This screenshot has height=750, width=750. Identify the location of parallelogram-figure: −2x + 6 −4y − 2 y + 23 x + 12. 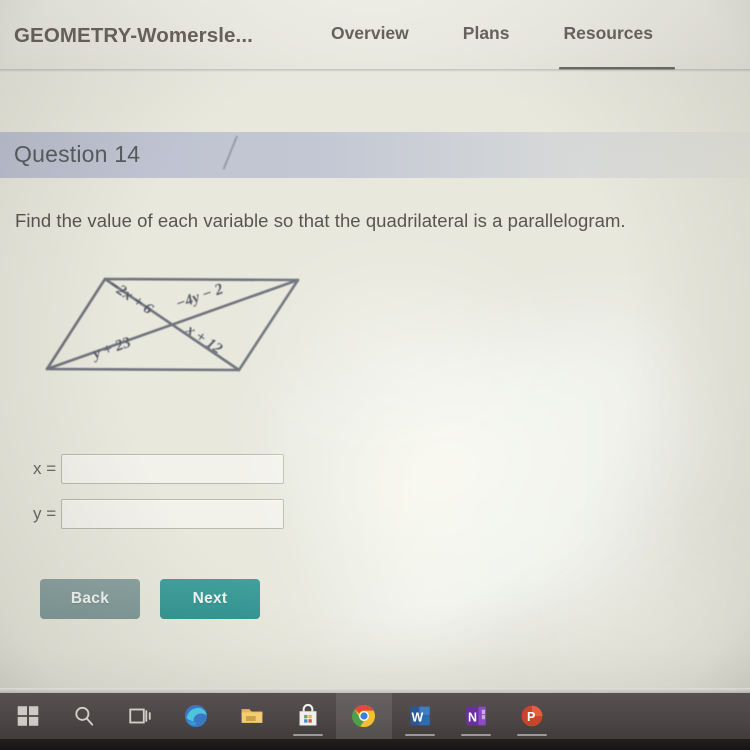
(175, 327).